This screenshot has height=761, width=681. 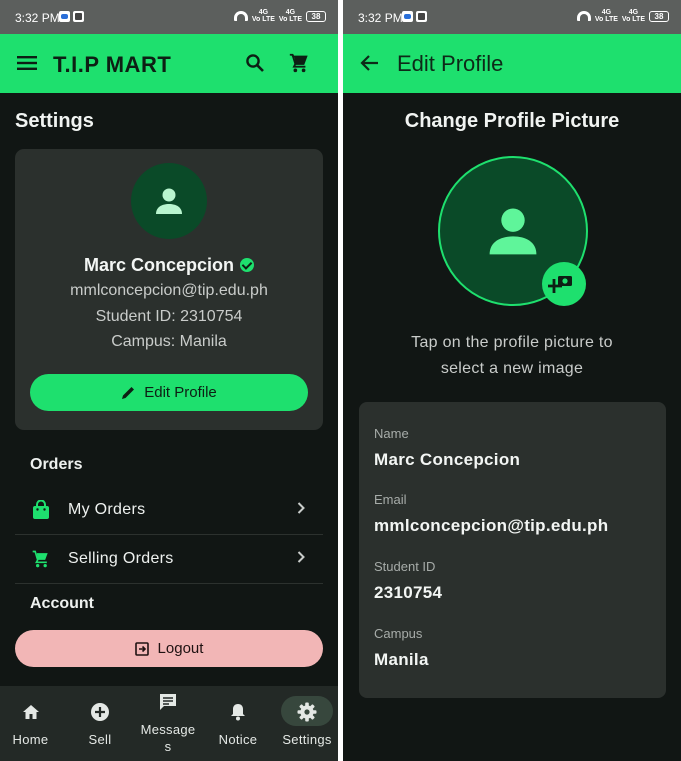 What do you see at coordinates (491, 525) in the screenshot?
I see `email-value: mmlconcepcion@tip.edu.ph` at bounding box center [491, 525].